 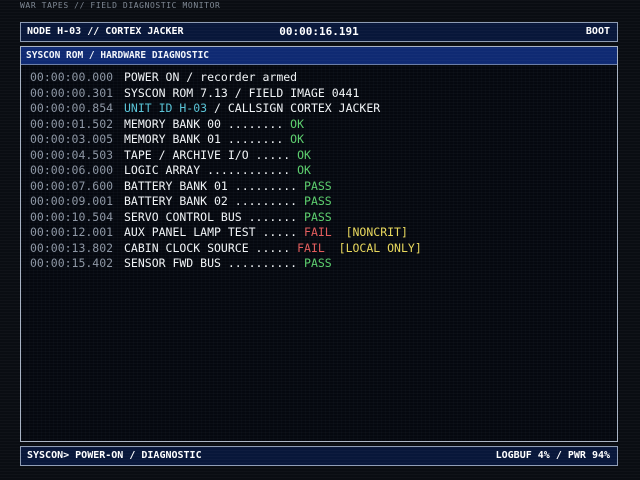 I want to click on log-note: [NONCRIT], so click(x=376, y=232).